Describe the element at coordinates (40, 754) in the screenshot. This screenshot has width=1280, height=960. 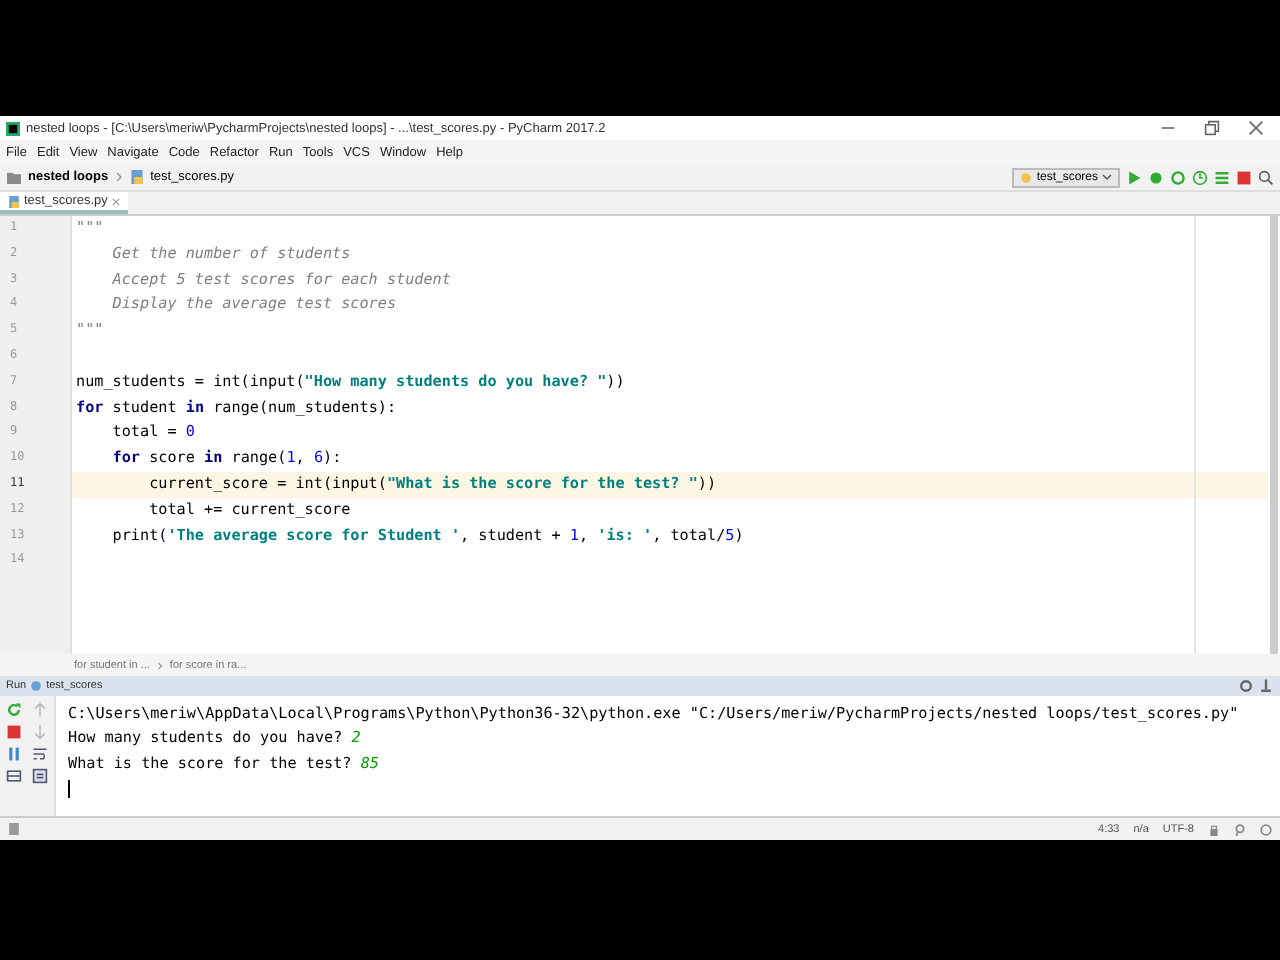
I see `wrap-icon` at that location.